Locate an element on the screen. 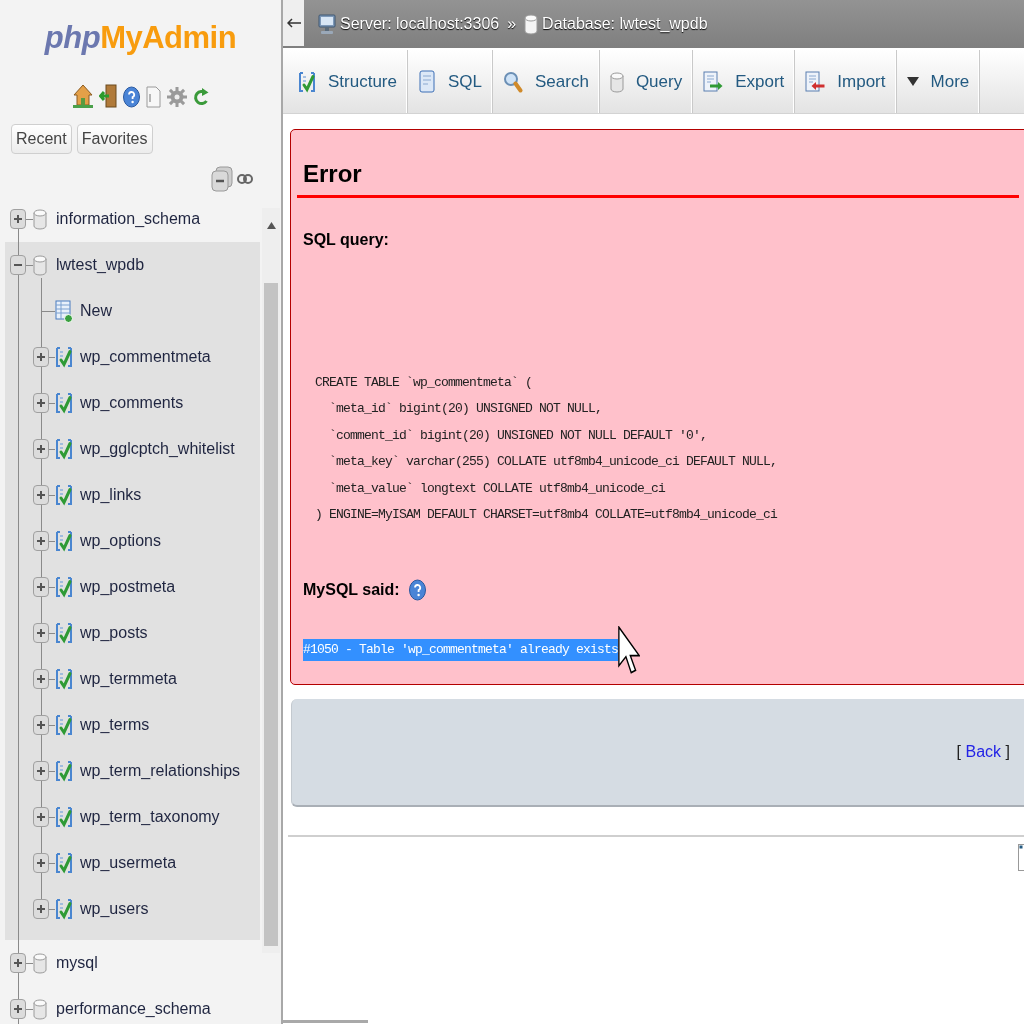  reload-icon is located at coordinates (200, 97).